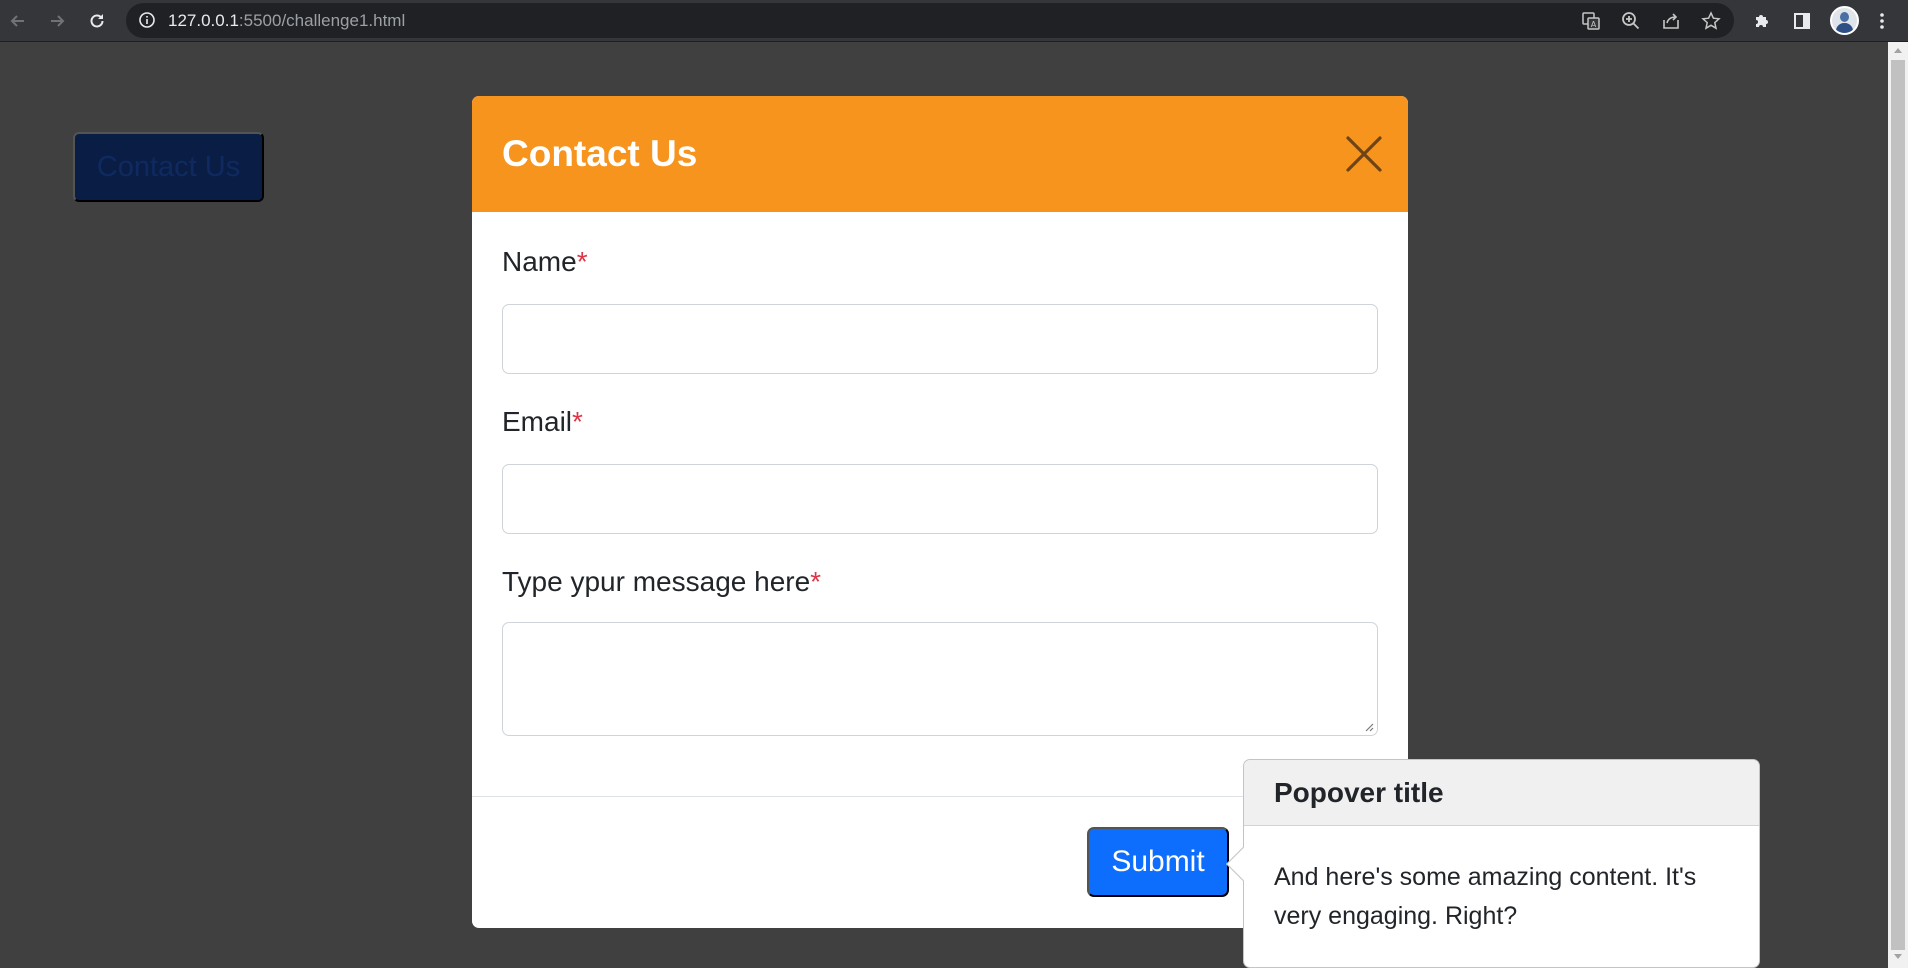  Describe the element at coordinates (1671, 21) in the screenshot. I see `share-icon` at that location.